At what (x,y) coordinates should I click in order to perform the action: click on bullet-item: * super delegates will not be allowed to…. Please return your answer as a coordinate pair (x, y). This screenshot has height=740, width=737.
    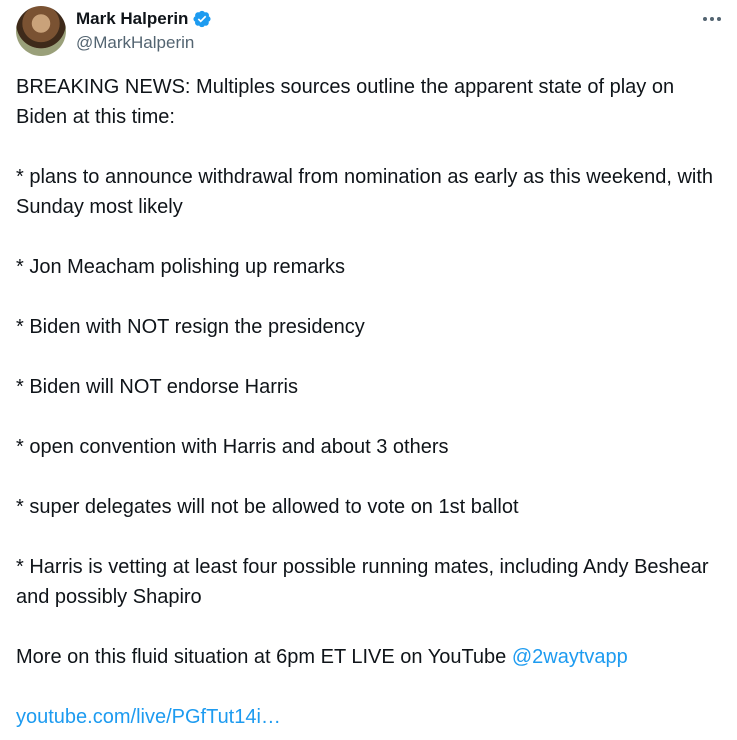
    Looking at the image, I should click on (267, 507).